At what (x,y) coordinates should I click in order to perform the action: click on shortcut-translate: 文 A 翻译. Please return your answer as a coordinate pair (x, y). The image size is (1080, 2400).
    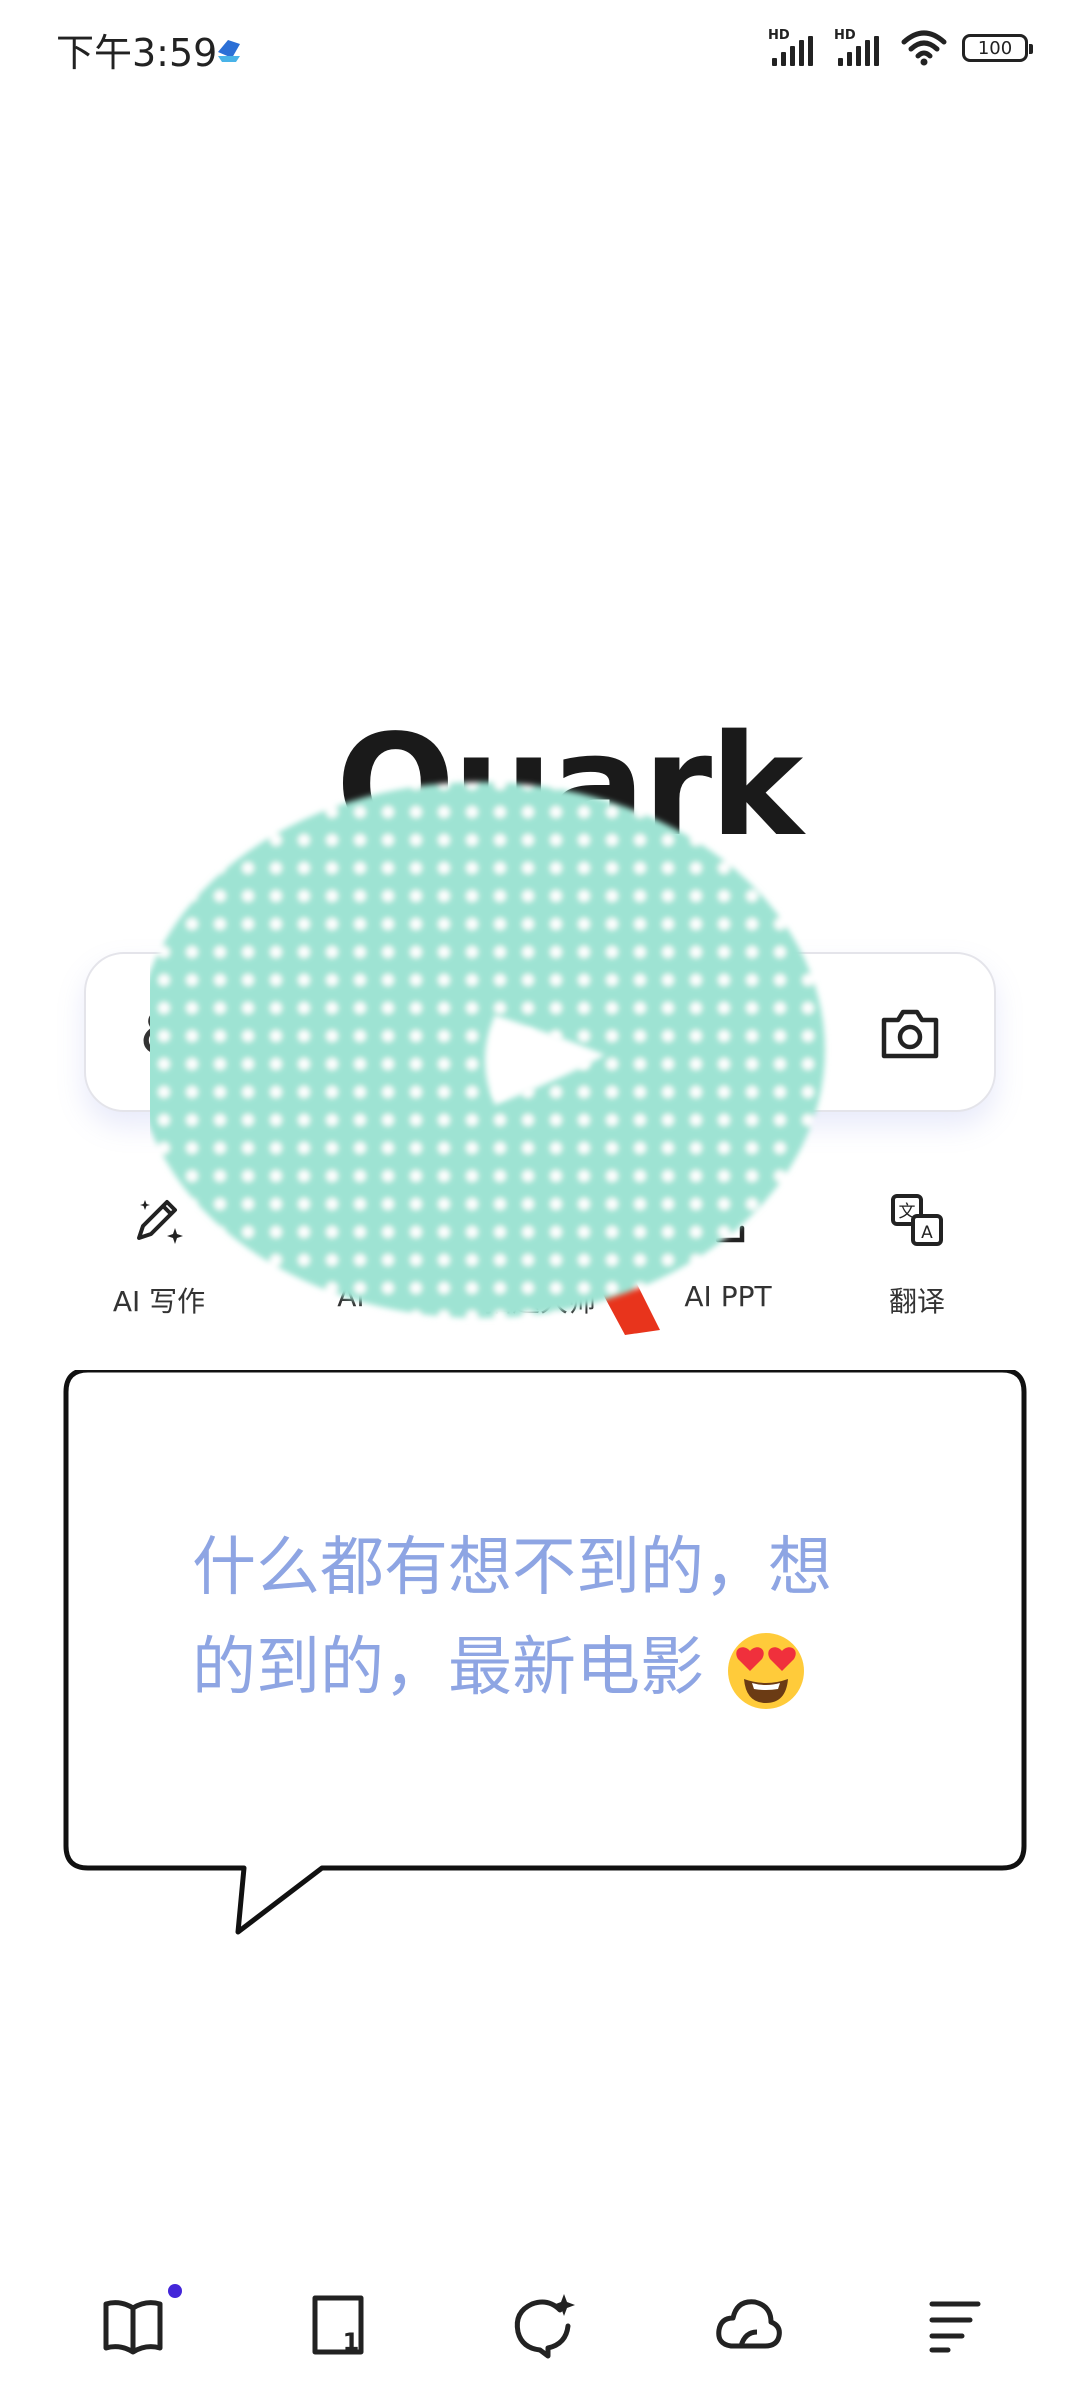
    Looking at the image, I should click on (917, 1255).